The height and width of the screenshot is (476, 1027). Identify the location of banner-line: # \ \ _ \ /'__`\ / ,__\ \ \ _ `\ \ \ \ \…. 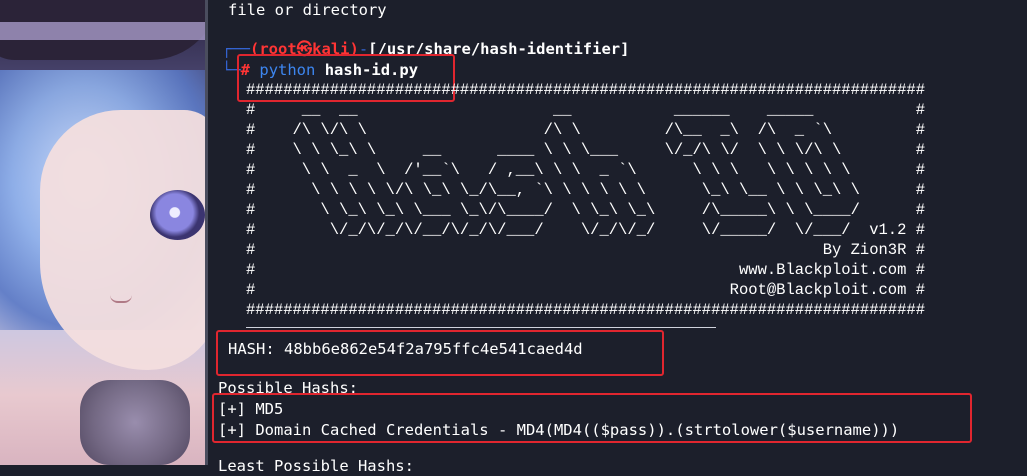
(586, 170).